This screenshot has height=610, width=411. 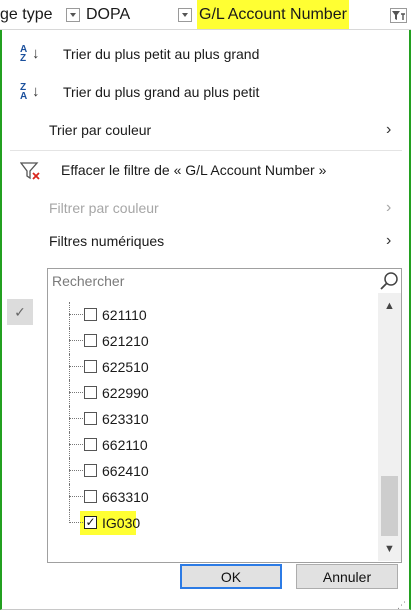 I want to click on checkmark-icon: ✓, so click(x=20, y=312).